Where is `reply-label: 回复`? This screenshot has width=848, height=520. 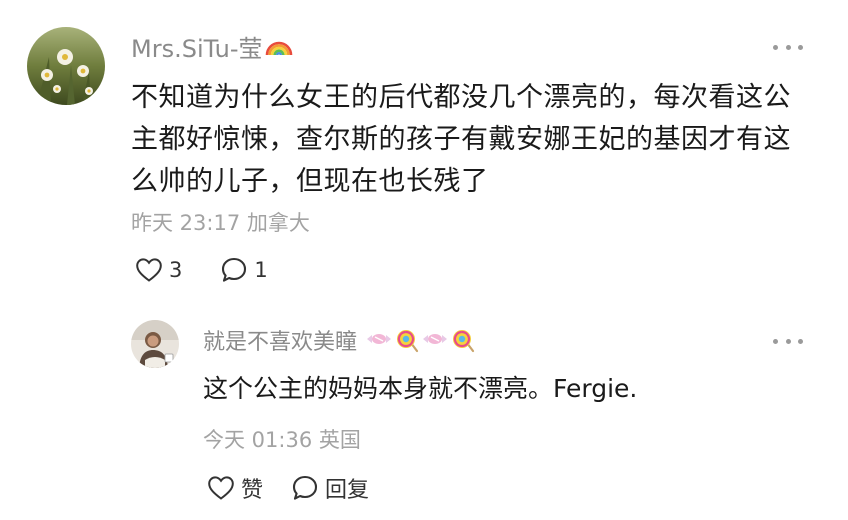 reply-label: 回复 is located at coordinates (347, 490).